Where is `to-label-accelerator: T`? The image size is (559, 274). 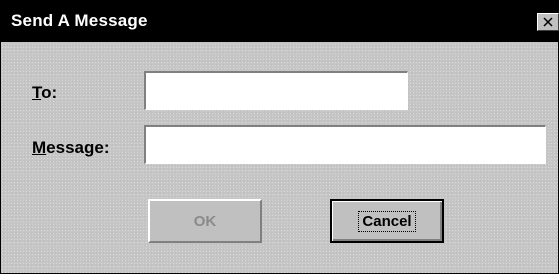 to-label-accelerator: T is located at coordinates (37, 92).